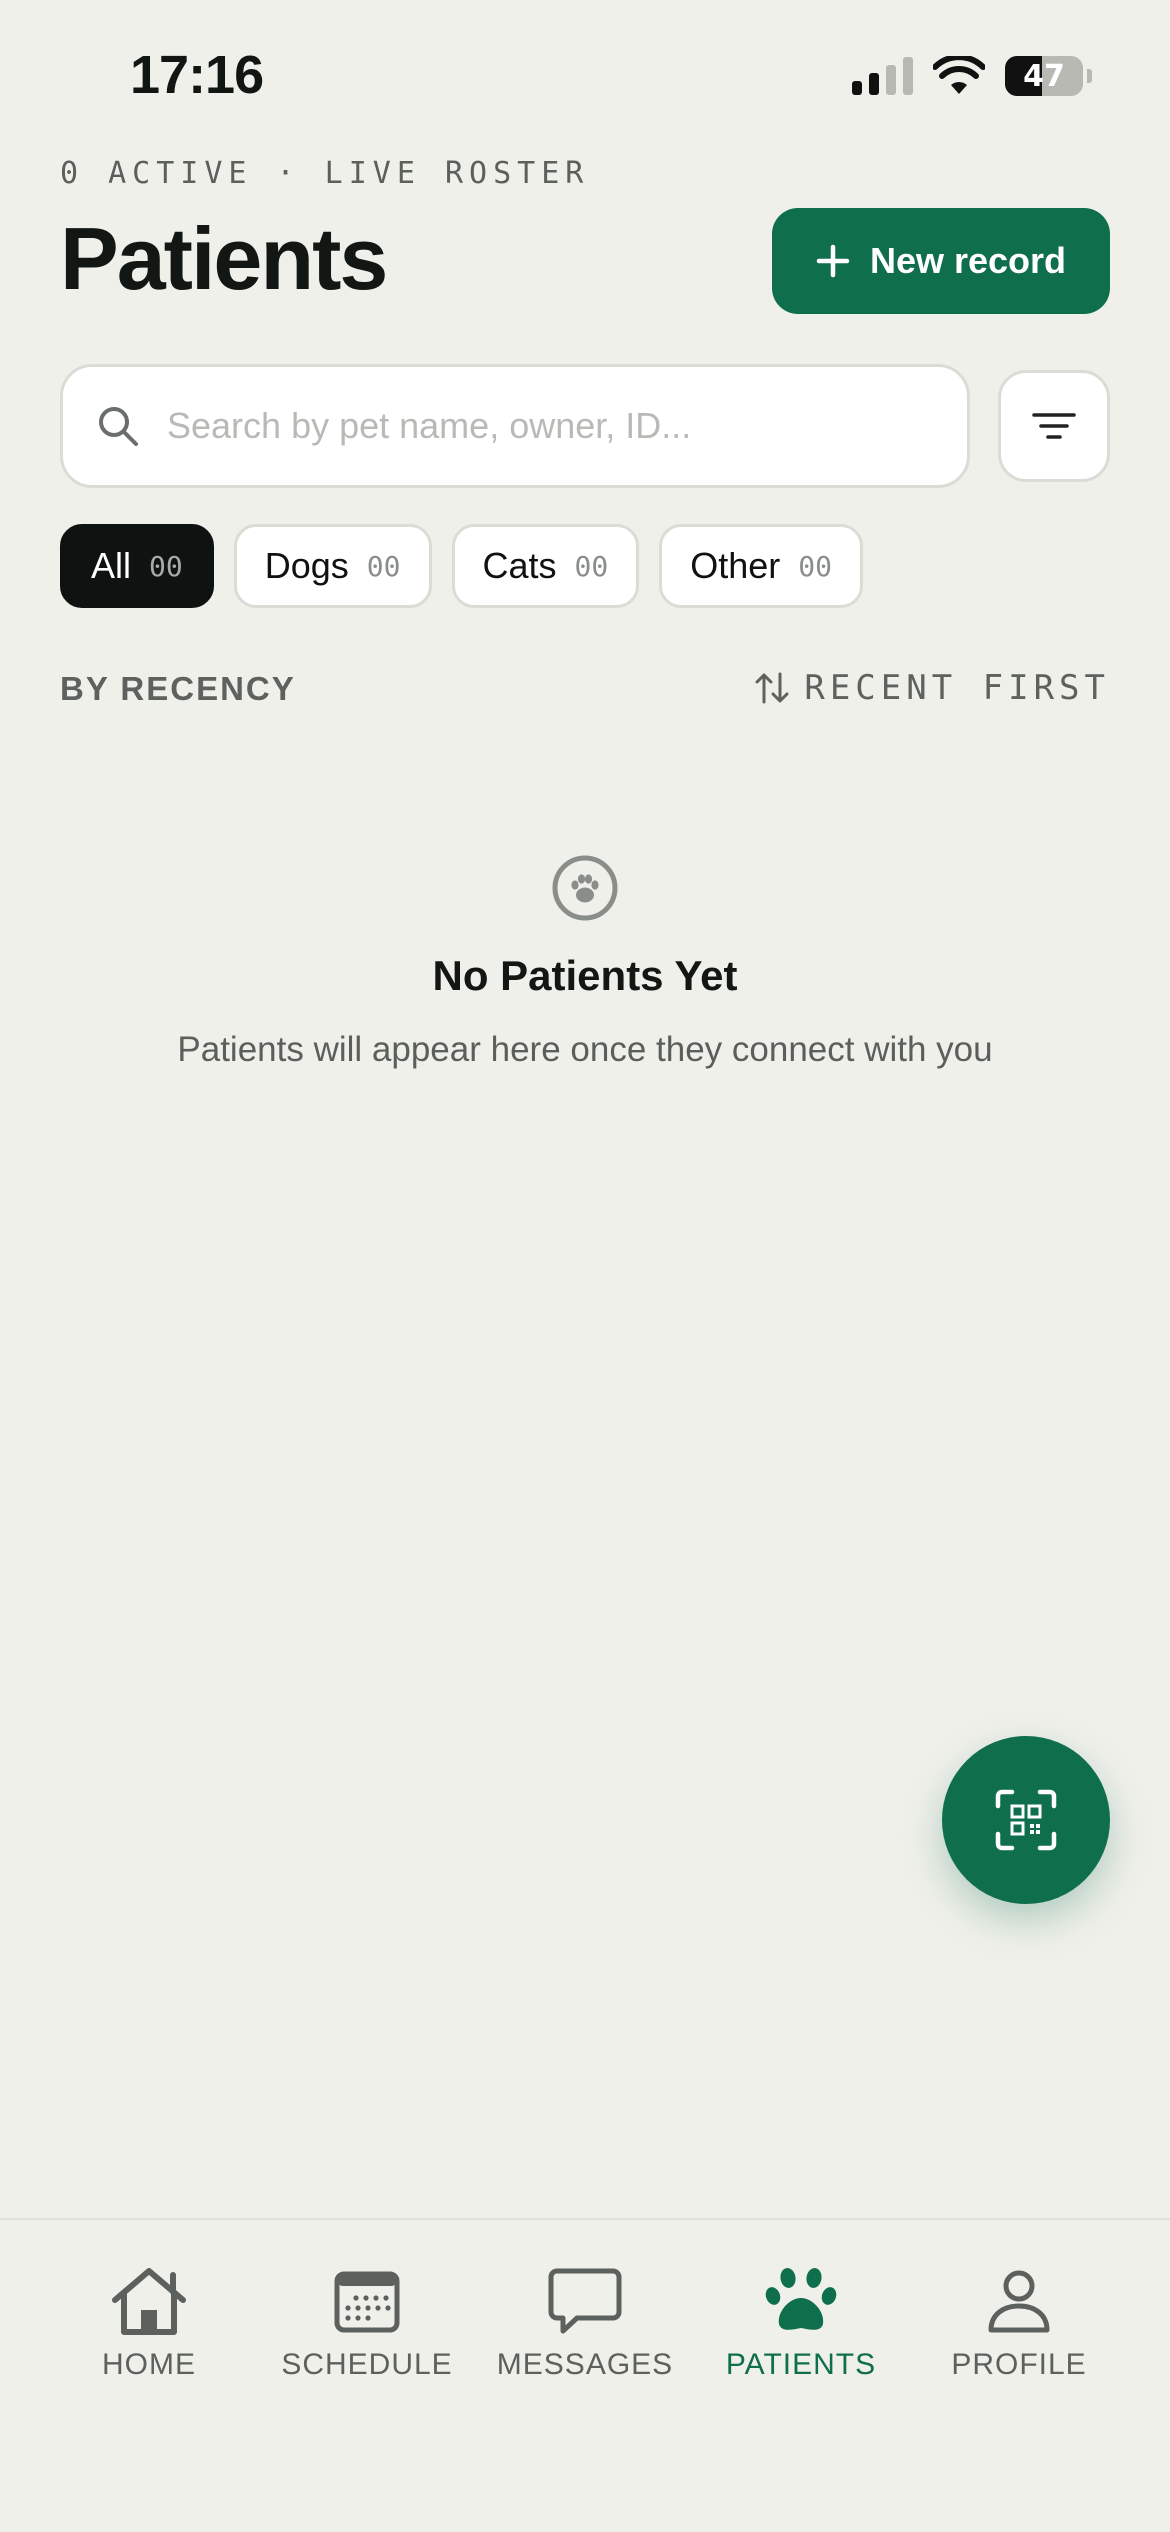 This screenshot has height=2532, width=1170. I want to click on chip-label: All, so click(111, 565).